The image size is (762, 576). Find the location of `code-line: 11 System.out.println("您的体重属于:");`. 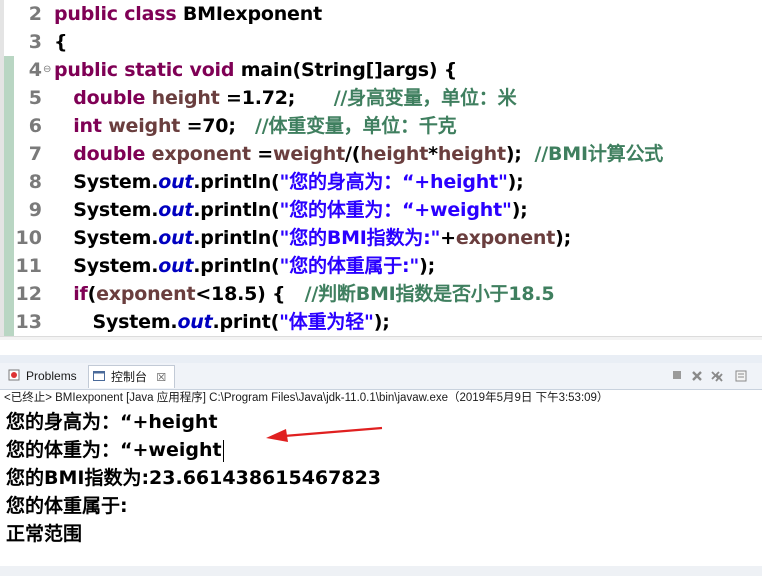

code-line: 11 System.out.println("您的体重属于:"); is located at coordinates (381, 266).